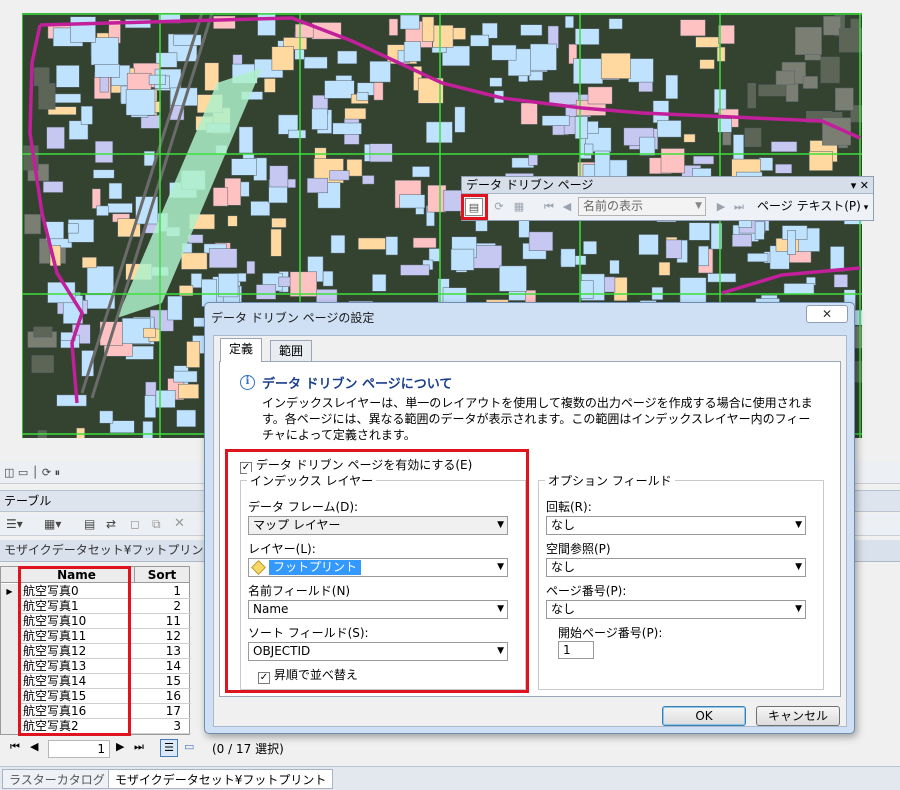 The width and height of the screenshot is (900, 790). Describe the element at coordinates (291, 350) in the screenshot. I see `tab-extent: 範囲` at that location.